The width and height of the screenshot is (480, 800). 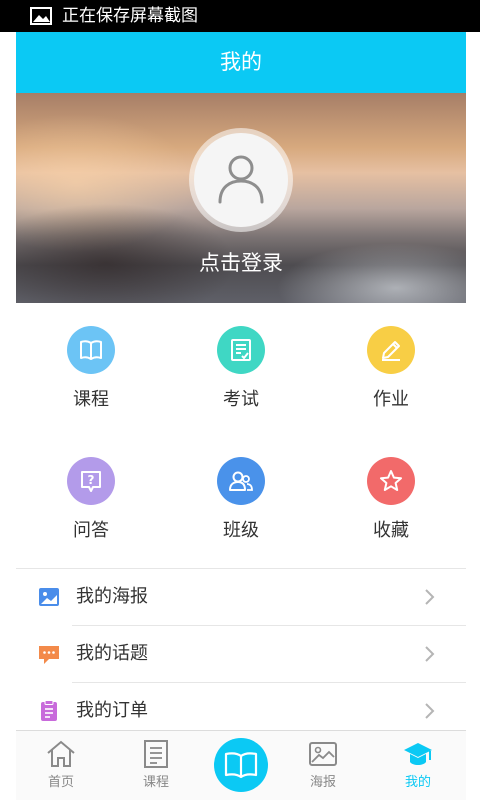 I want to click on status-text: 正在保存屏幕截图, so click(x=130, y=16).